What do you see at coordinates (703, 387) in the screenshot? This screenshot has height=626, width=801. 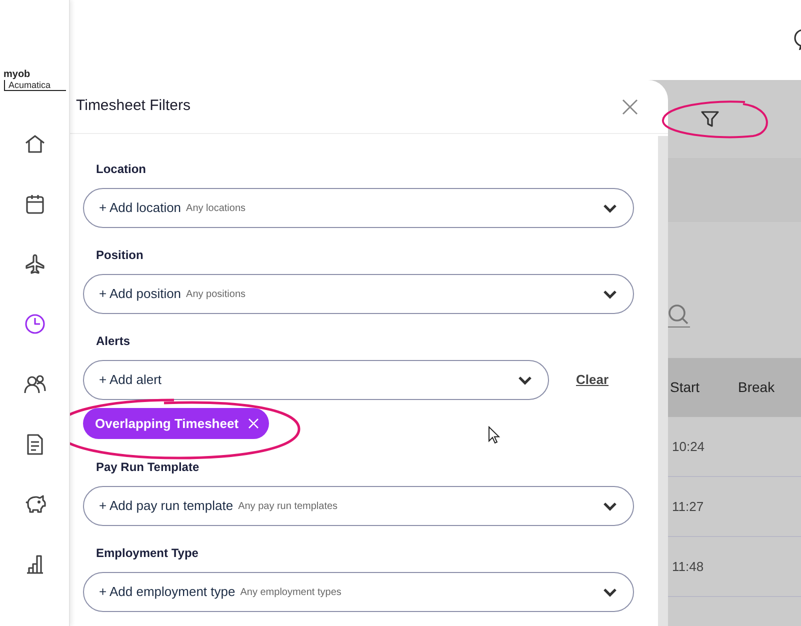 I see `column-header: Start` at bounding box center [703, 387].